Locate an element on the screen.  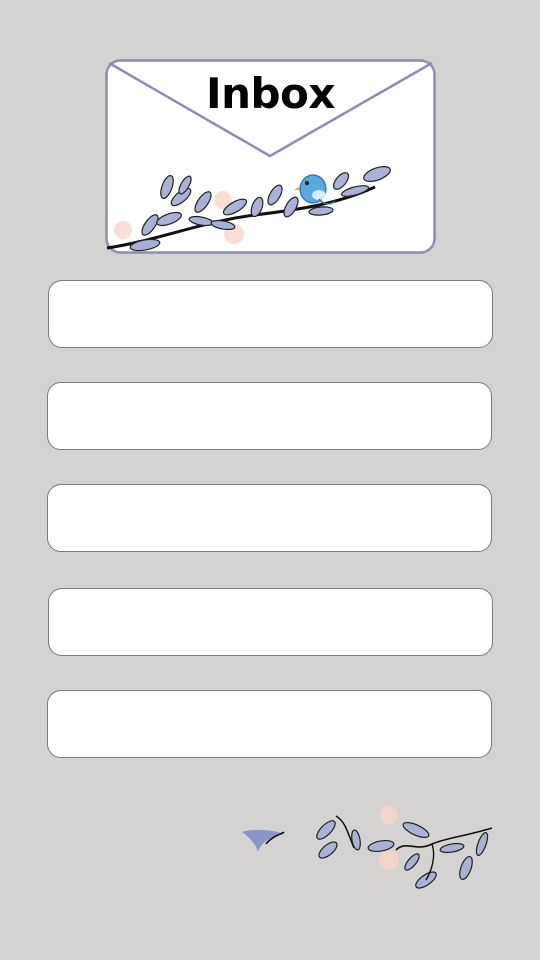
page-title: Inbox is located at coordinates (270, 93).